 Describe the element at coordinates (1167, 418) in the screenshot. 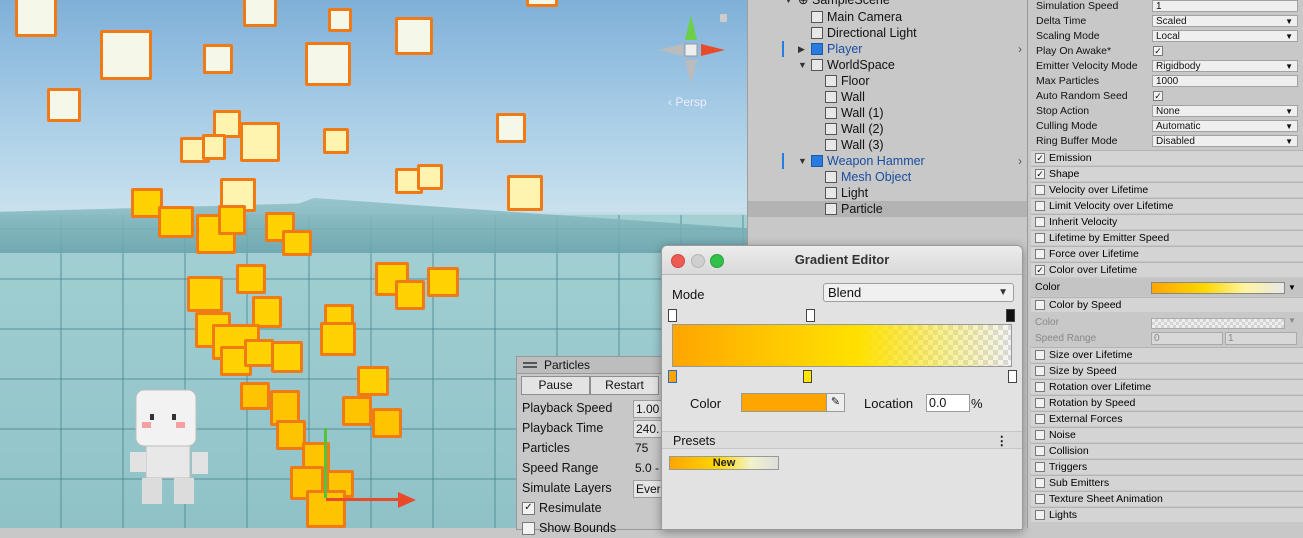

I see `module-external-forces: External Forces` at that location.